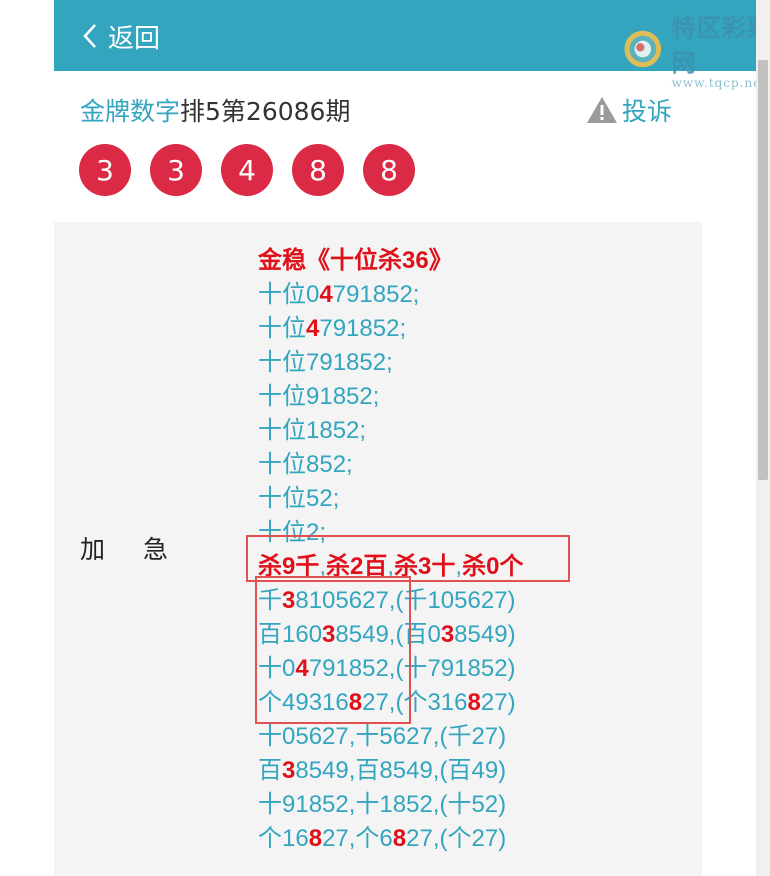  Describe the element at coordinates (763, 270) in the screenshot. I see `scrollbar-thumb` at that location.